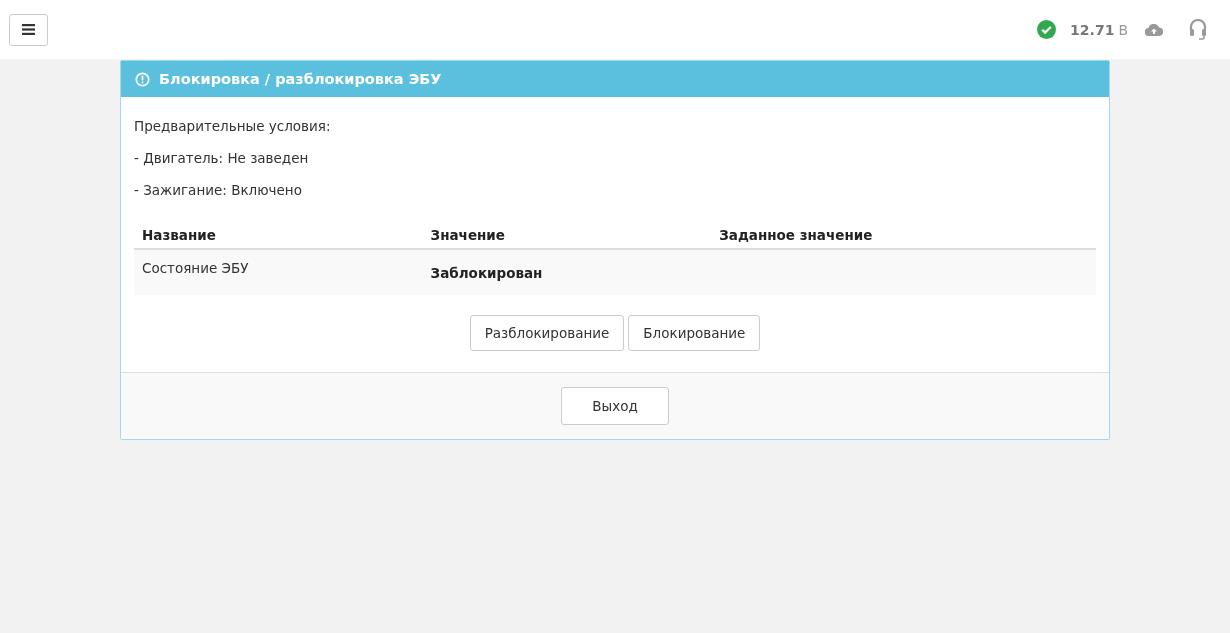 The width and height of the screenshot is (1230, 633). What do you see at coordinates (1123, 29) in the screenshot?
I see `voltage-unit: В` at bounding box center [1123, 29].